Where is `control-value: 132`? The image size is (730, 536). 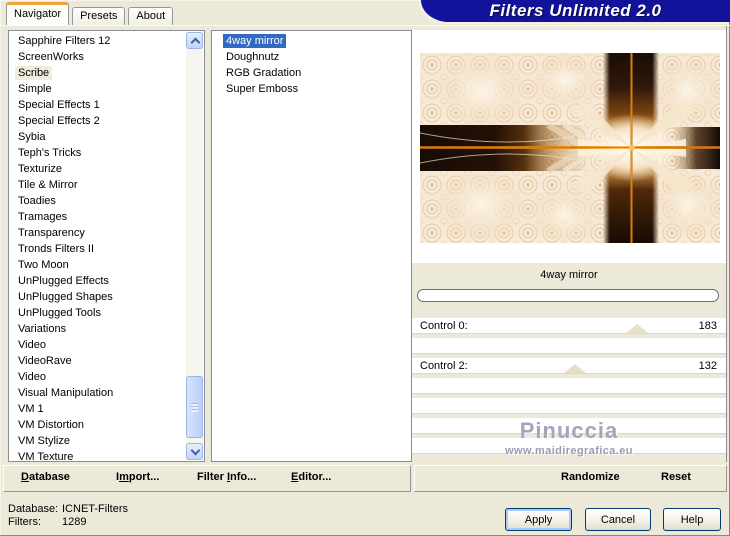
control-value: 132 is located at coordinates (707, 366).